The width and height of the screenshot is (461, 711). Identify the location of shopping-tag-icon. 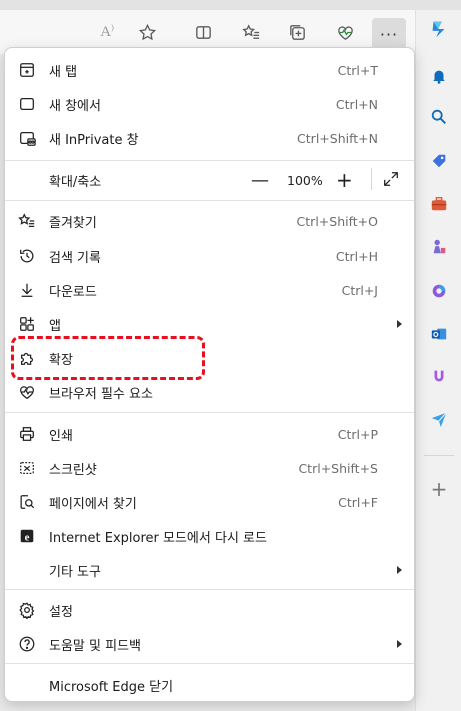
(439, 161).